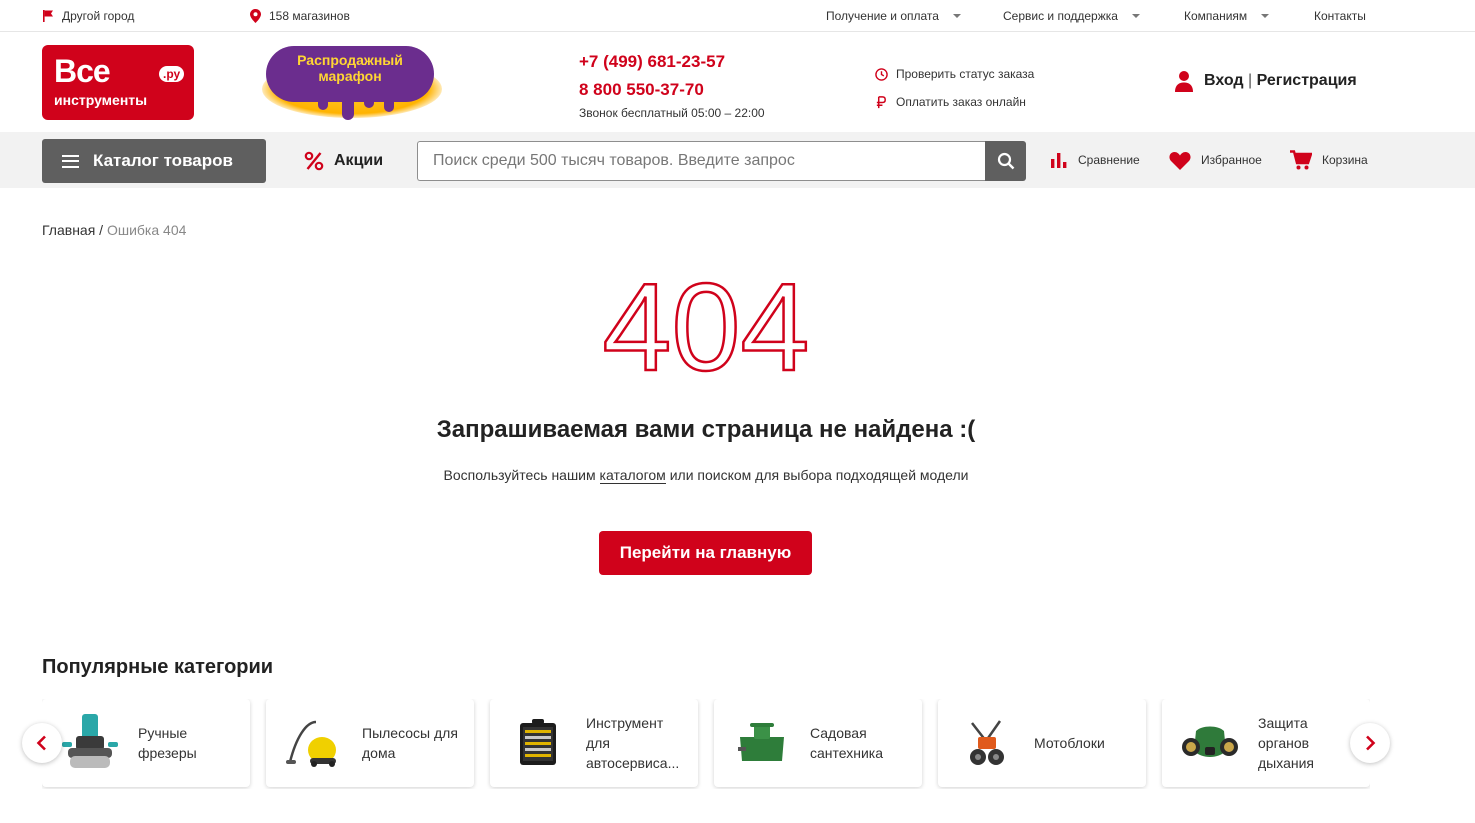  Describe the element at coordinates (706, 322) in the screenshot. I see `error-code-text: 404` at that location.